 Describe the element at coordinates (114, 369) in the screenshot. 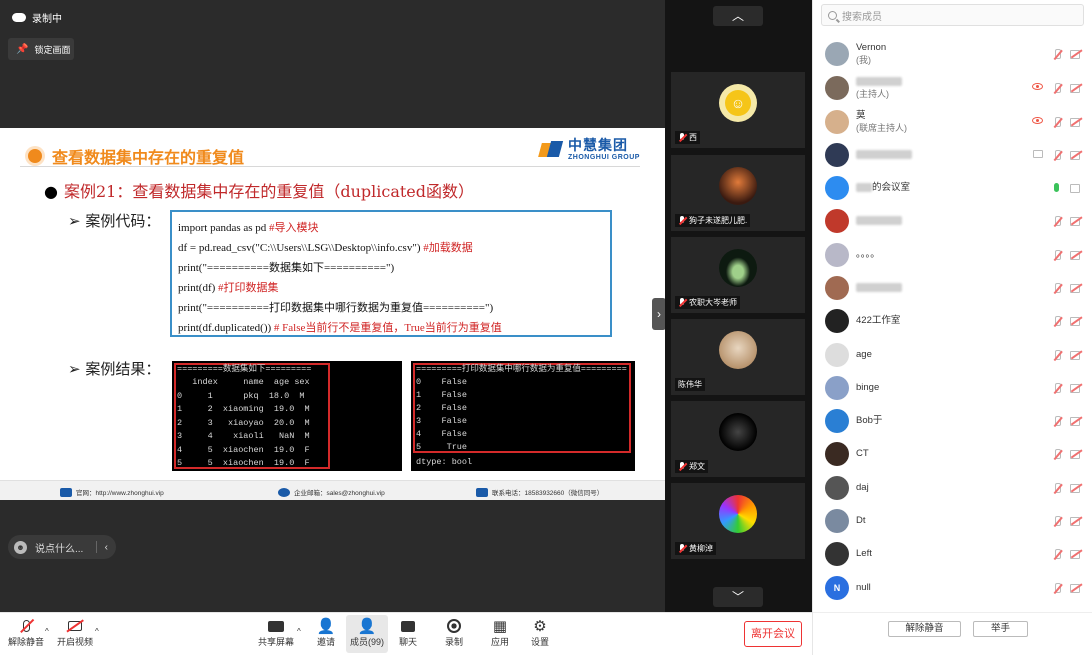

I see `result-label: ➢ 案例结果：` at that location.